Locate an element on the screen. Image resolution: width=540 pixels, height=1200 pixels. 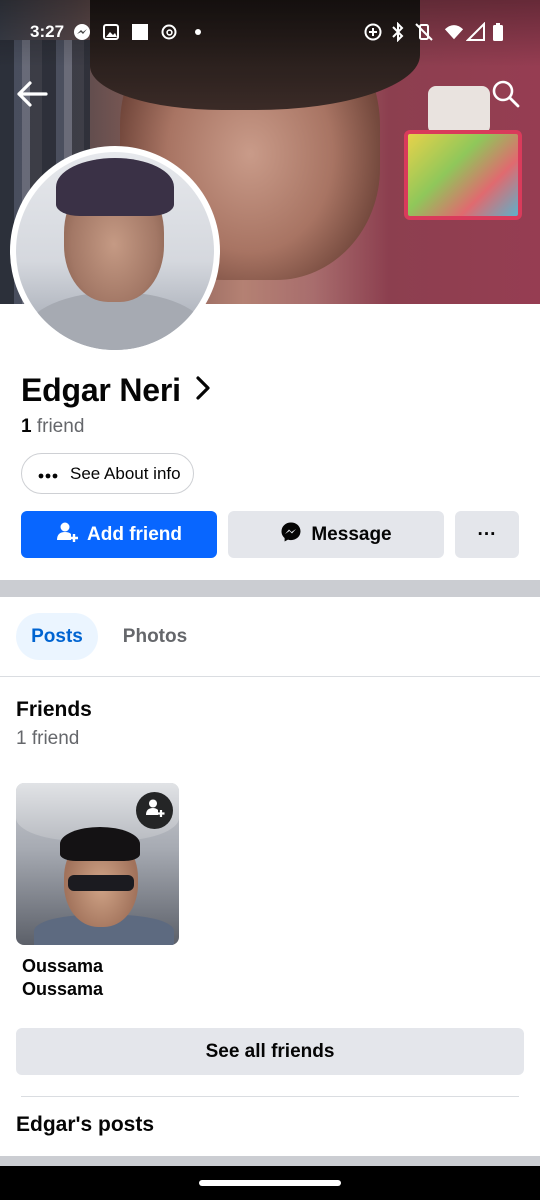
home-gesture-handle is located at coordinates (270, 1183).